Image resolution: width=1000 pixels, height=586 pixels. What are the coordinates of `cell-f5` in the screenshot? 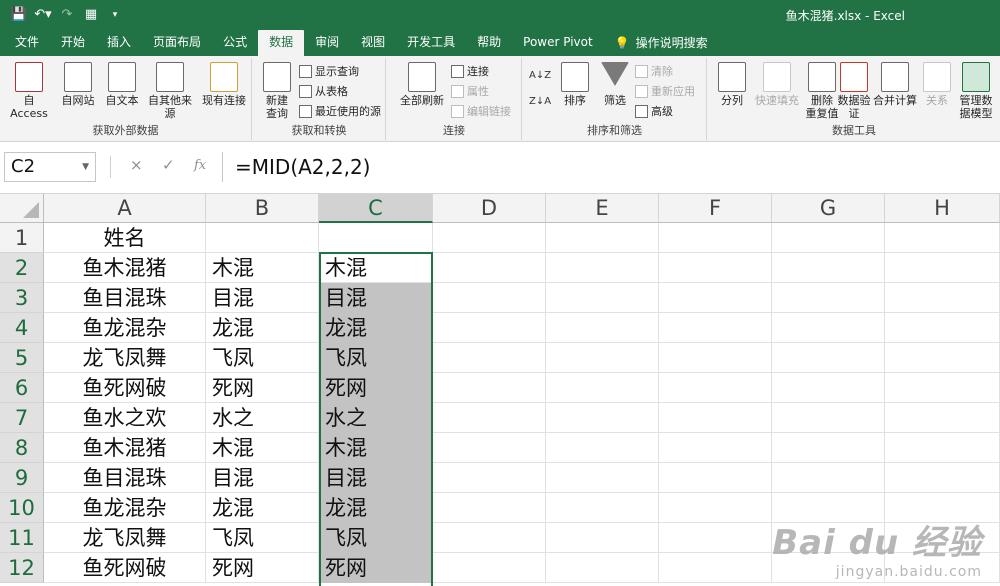 It's located at (715, 358).